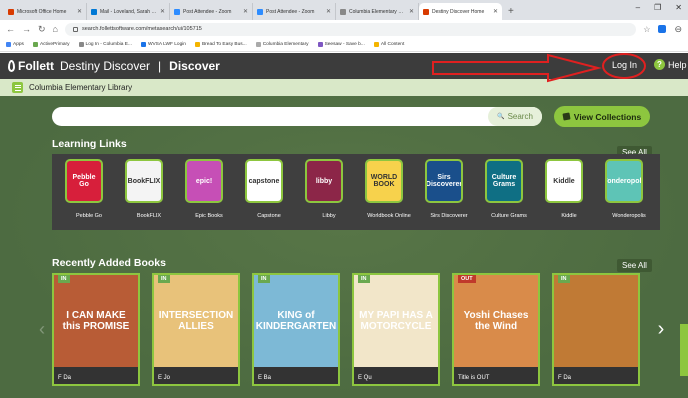 This screenshot has height=398, width=688. What do you see at coordinates (564, 279) in the screenshot?
I see `availability-badge: IN` at bounding box center [564, 279].